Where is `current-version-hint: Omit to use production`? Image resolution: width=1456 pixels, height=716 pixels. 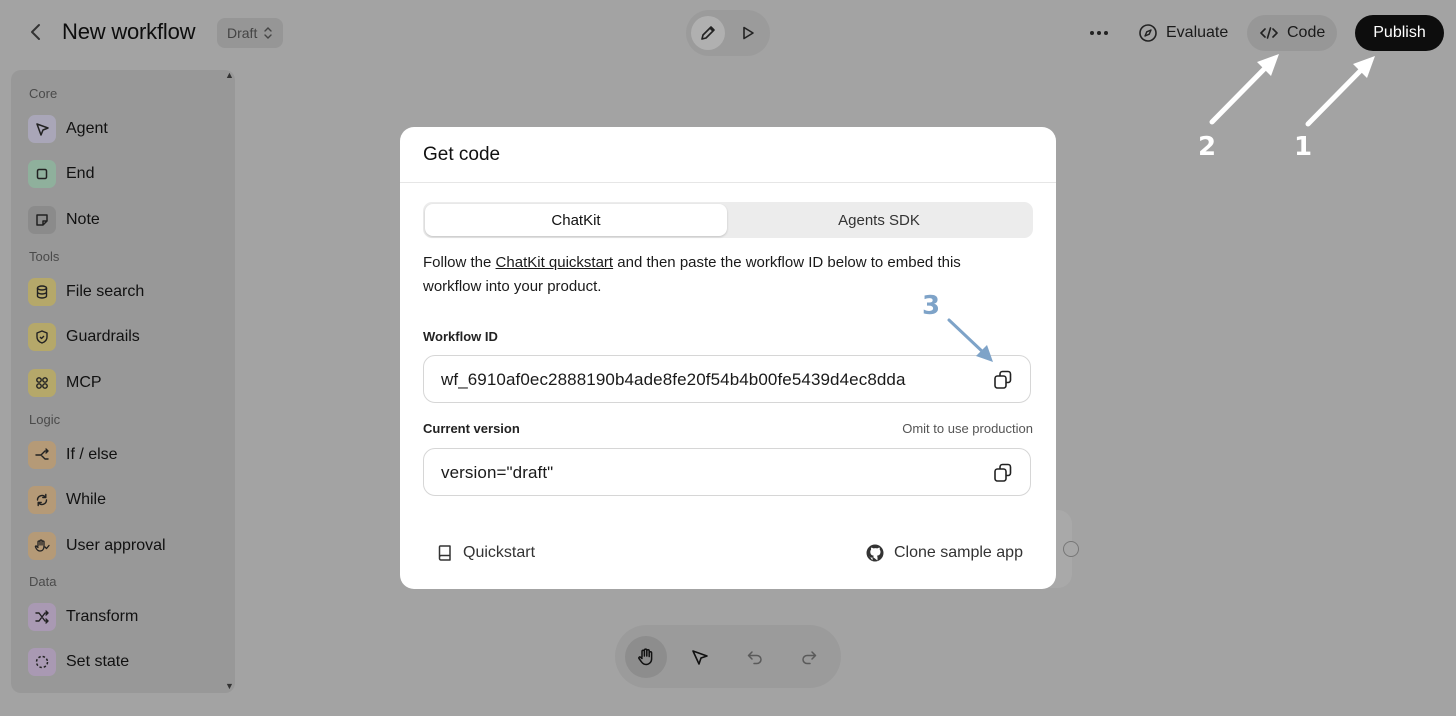 current-version-hint: Omit to use production is located at coordinates (967, 428).